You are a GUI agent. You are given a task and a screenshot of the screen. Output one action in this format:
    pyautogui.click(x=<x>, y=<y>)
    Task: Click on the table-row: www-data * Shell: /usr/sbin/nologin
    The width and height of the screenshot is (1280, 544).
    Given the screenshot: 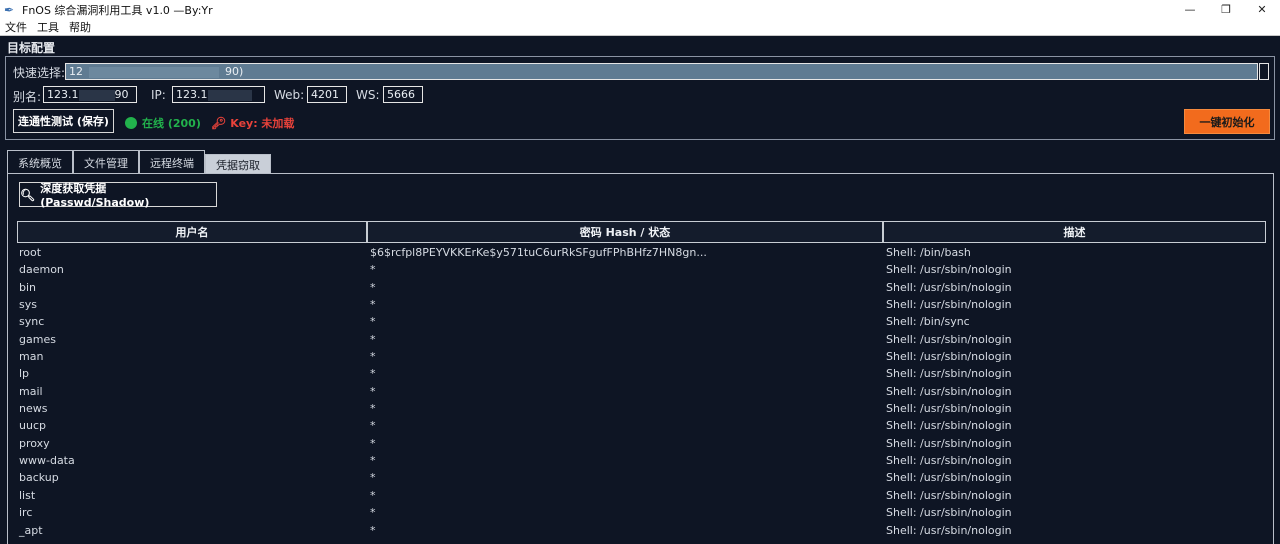 What is the action you would take?
    pyautogui.click(x=641, y=460)
    